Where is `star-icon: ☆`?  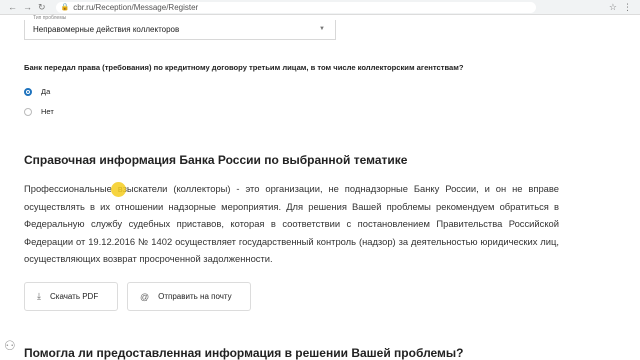
star-icon: ☆ is located at coordinates (613, 7).